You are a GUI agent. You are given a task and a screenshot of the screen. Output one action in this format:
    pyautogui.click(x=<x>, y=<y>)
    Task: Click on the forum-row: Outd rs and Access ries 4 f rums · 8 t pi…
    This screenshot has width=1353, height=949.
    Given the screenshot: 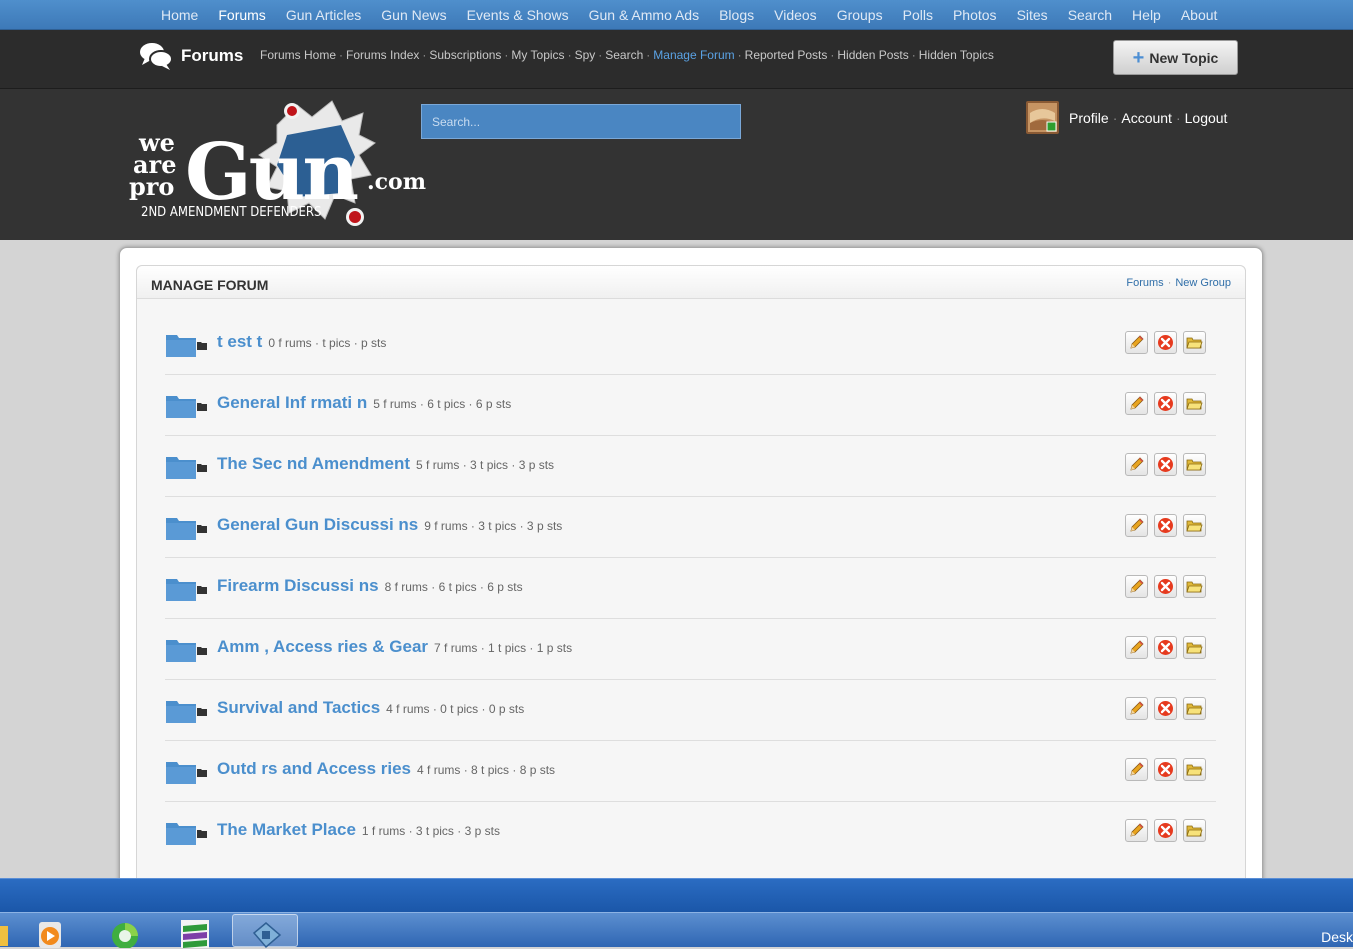 What is the action you would take?
    pyautogui.click(x=690, y=771)
    